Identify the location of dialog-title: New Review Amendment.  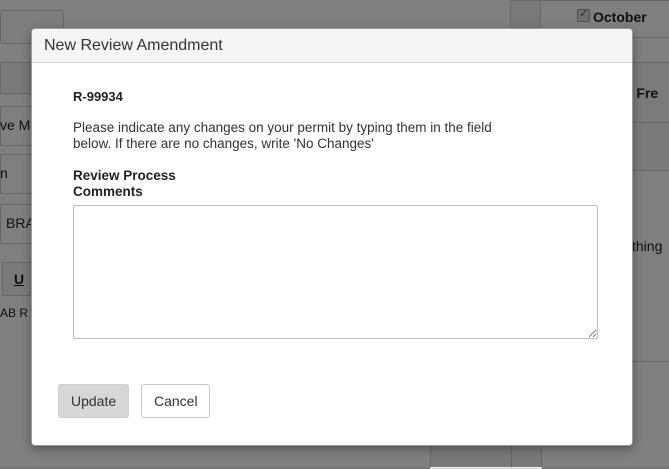
(133, 45).